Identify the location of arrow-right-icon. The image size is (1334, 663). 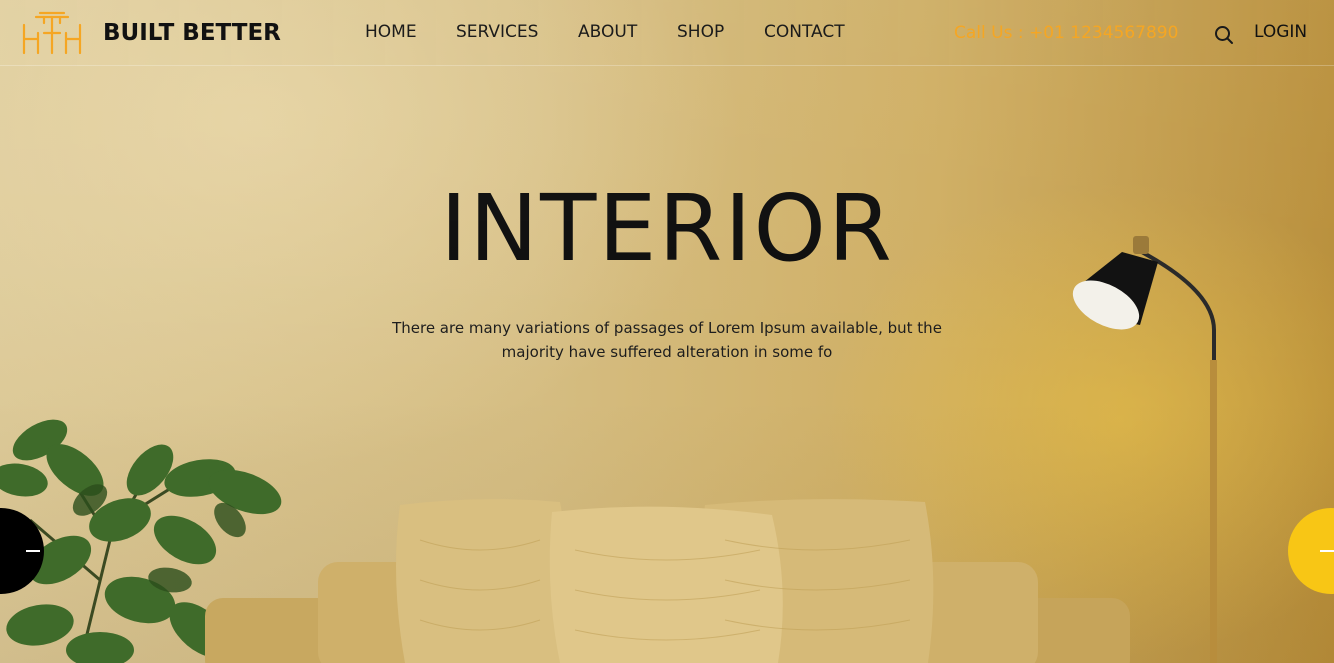
(1327, 551).